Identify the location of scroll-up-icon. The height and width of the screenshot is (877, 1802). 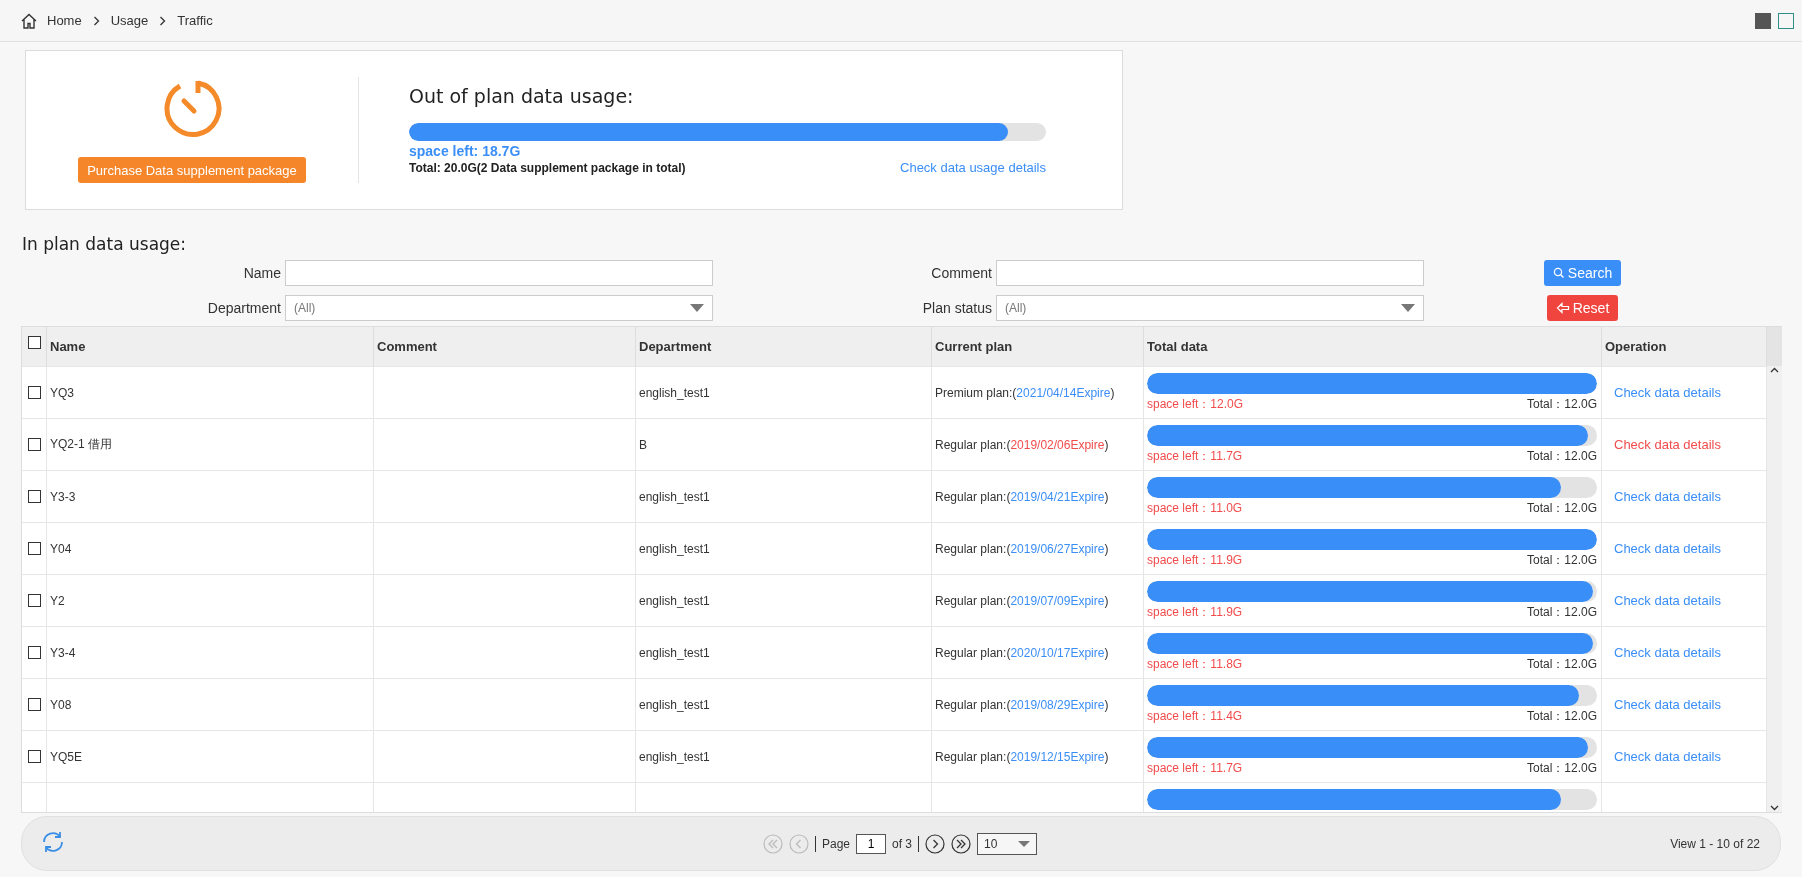
(1774, 370).